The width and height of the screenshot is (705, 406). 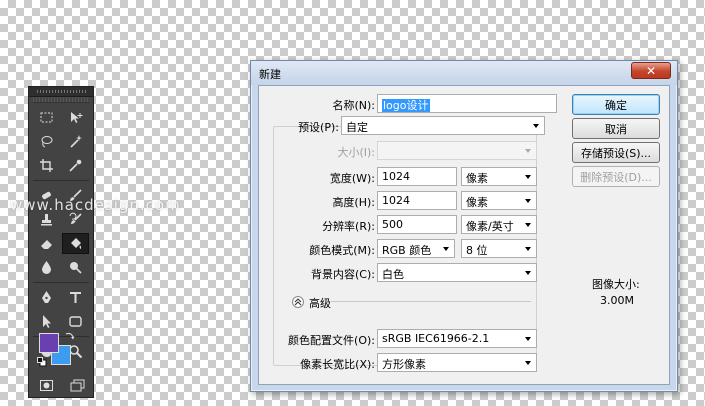 I want to click on dialog-title: 新建, so click(x=270, y=74).